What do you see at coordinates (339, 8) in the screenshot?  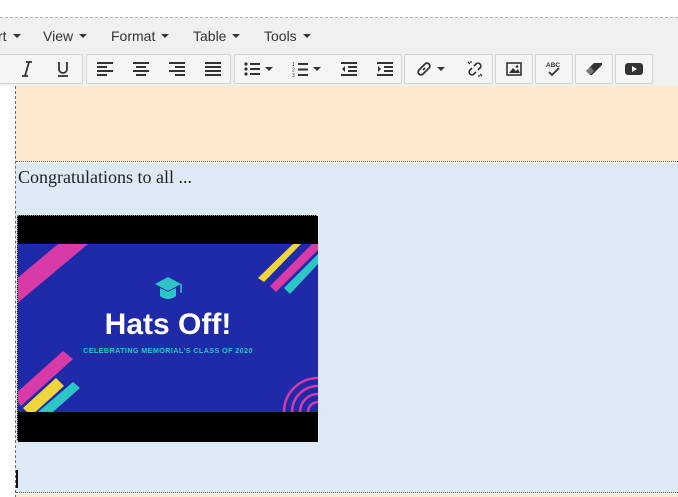 I see `top-strip` at bounding box center [339, 8].